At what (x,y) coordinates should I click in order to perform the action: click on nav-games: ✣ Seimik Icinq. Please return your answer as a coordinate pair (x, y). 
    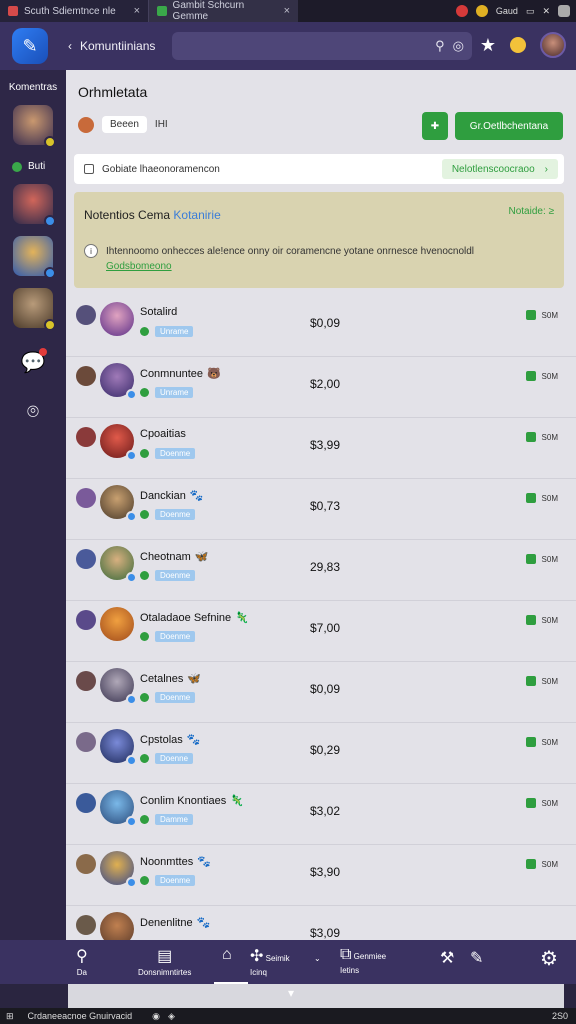
    Looking at the image, I should click on (270, 961).